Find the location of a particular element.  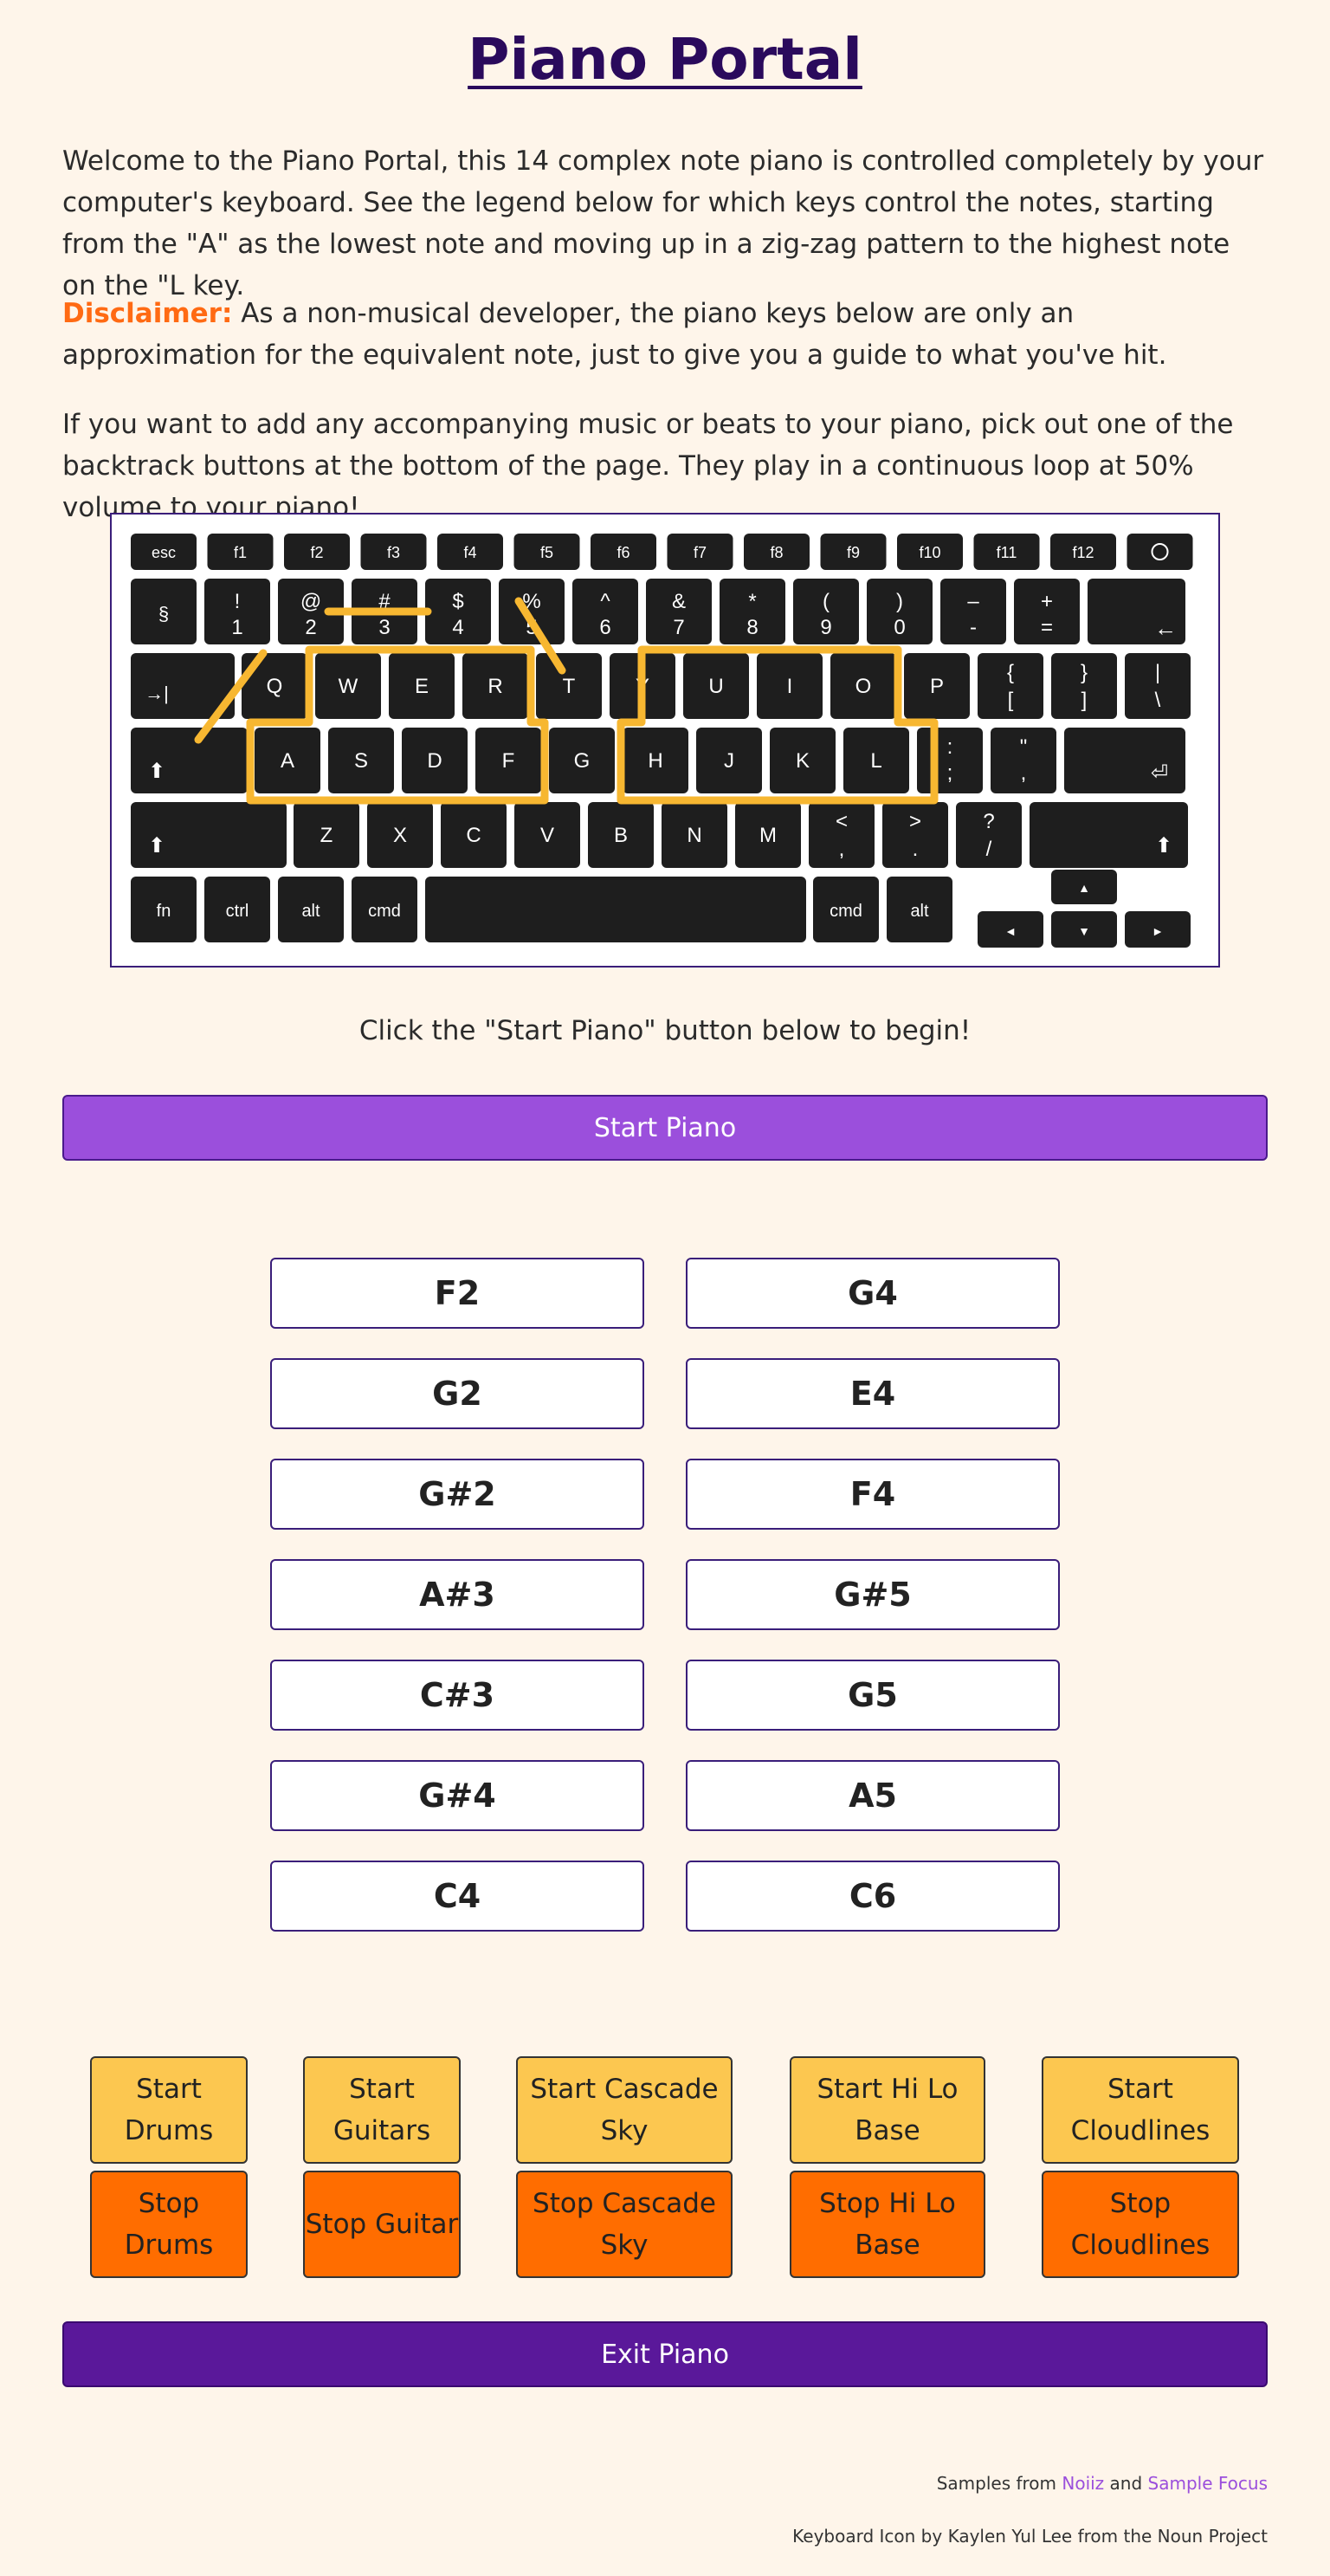

key-label: 2 is located at coordinates (310, 627).